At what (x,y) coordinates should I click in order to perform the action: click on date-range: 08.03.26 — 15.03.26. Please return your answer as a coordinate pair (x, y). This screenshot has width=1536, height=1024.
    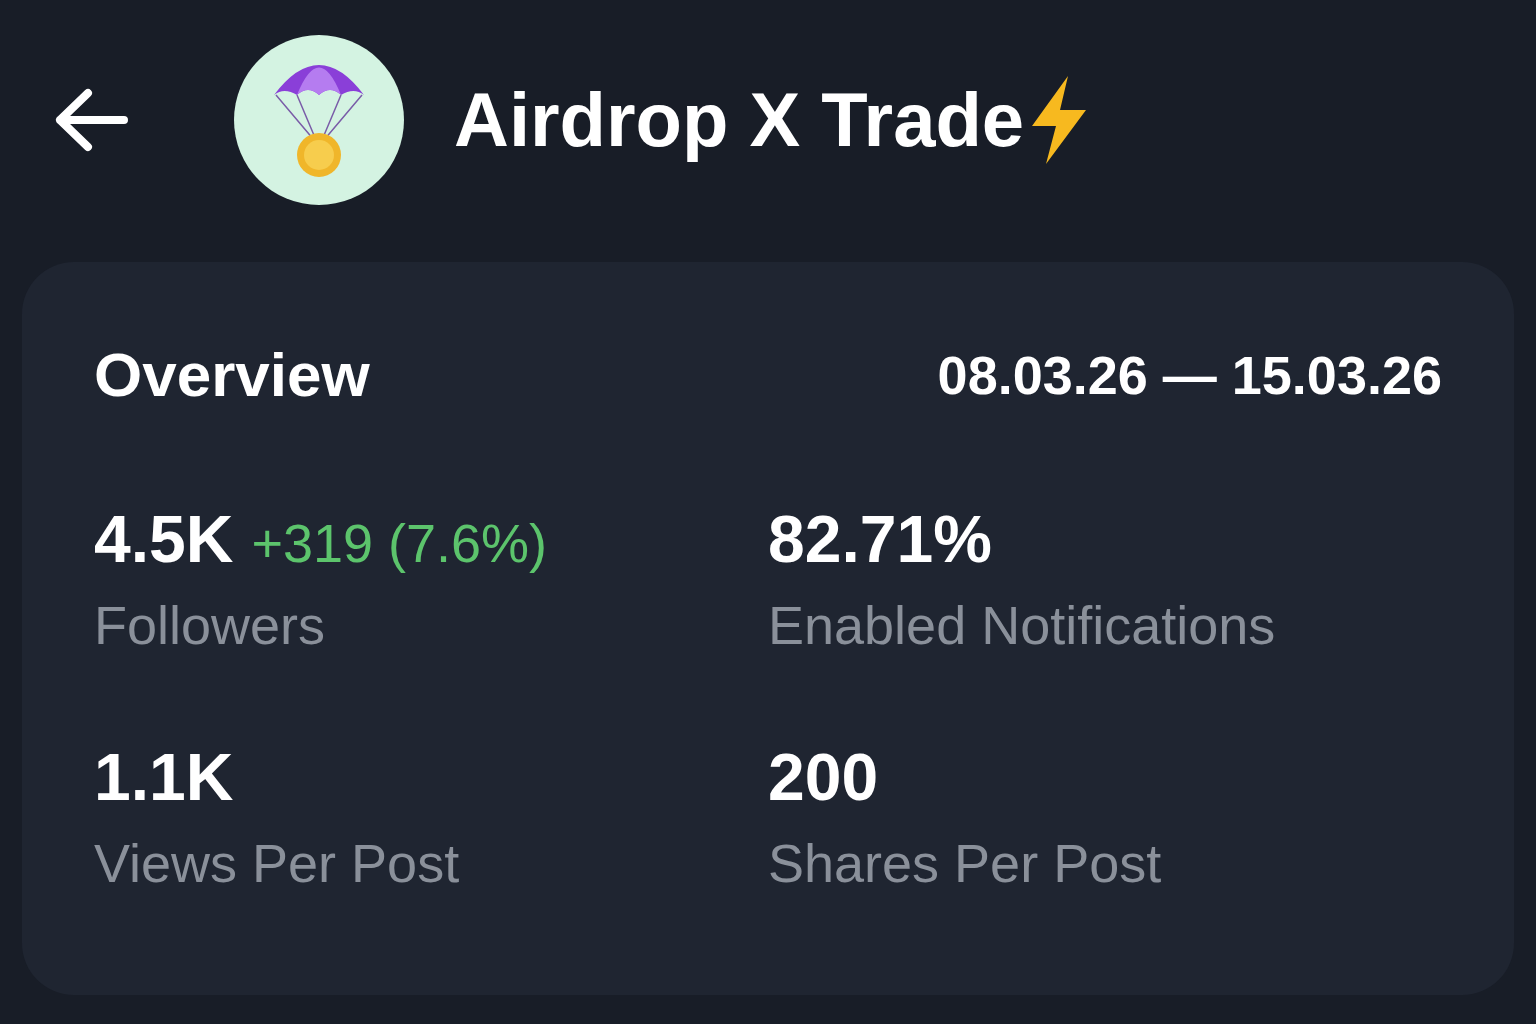
    Looking at the image, I should click on (1189, 375).